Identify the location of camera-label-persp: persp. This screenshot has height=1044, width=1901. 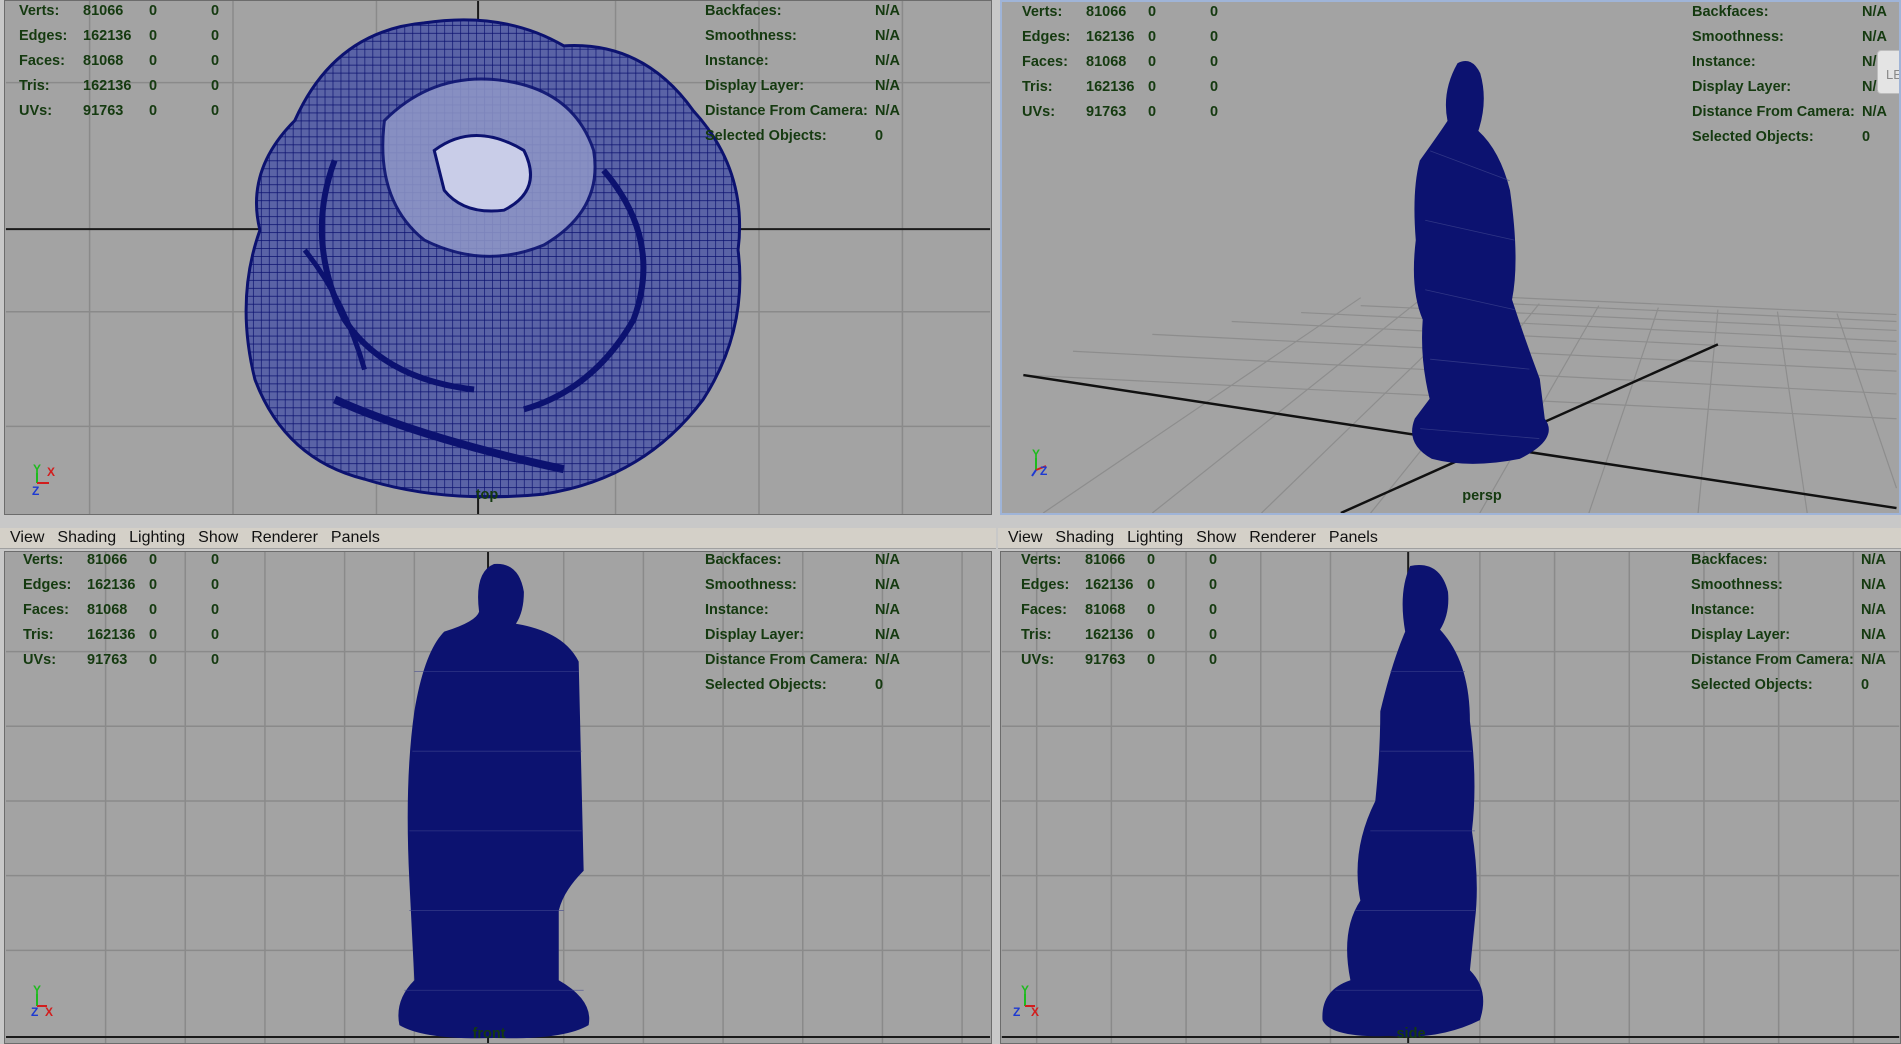
(1482, 496).